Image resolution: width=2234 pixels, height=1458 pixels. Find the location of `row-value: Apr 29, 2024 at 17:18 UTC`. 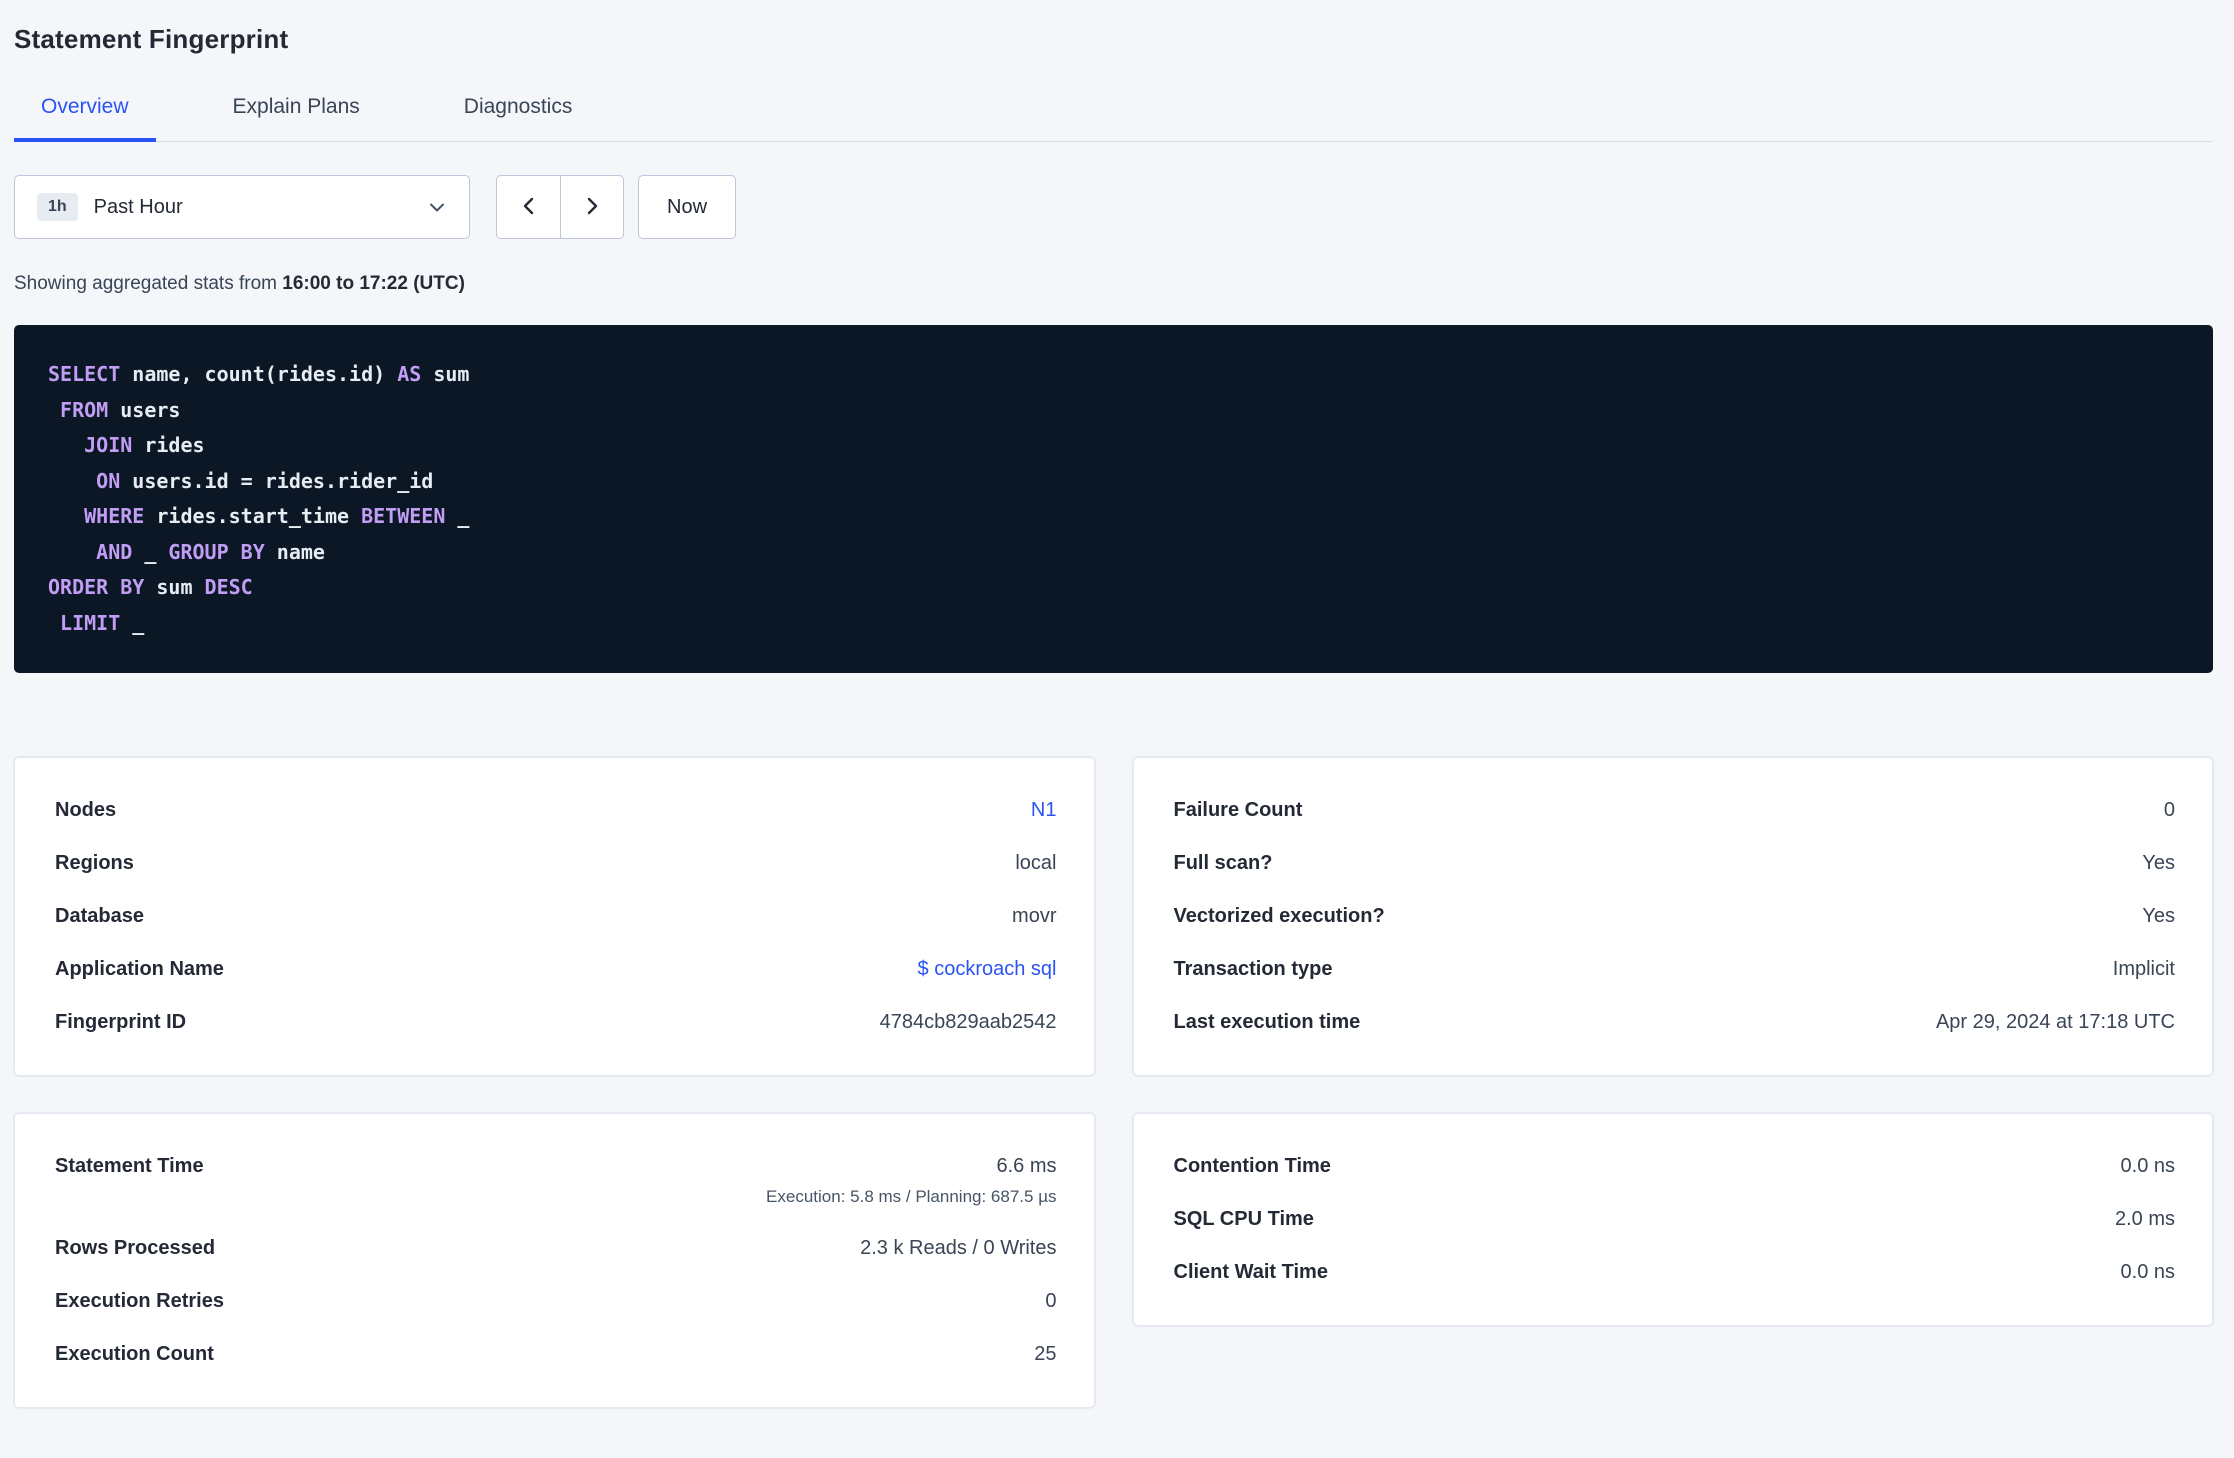

row-value: Apr 29, 2024 at 17:18 UTC is located at coordinates (2055, 1022).